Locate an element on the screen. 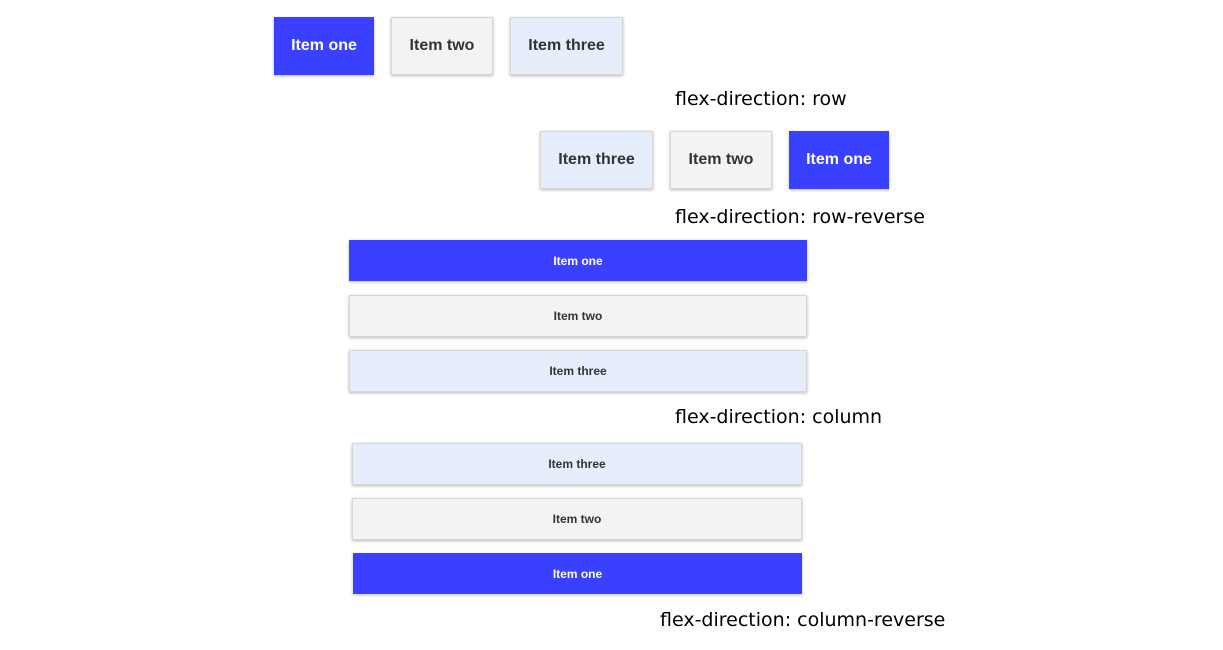 This screenshot has width=1223, height=650. row-item-two: Item two is located at coordinates (442, 46).